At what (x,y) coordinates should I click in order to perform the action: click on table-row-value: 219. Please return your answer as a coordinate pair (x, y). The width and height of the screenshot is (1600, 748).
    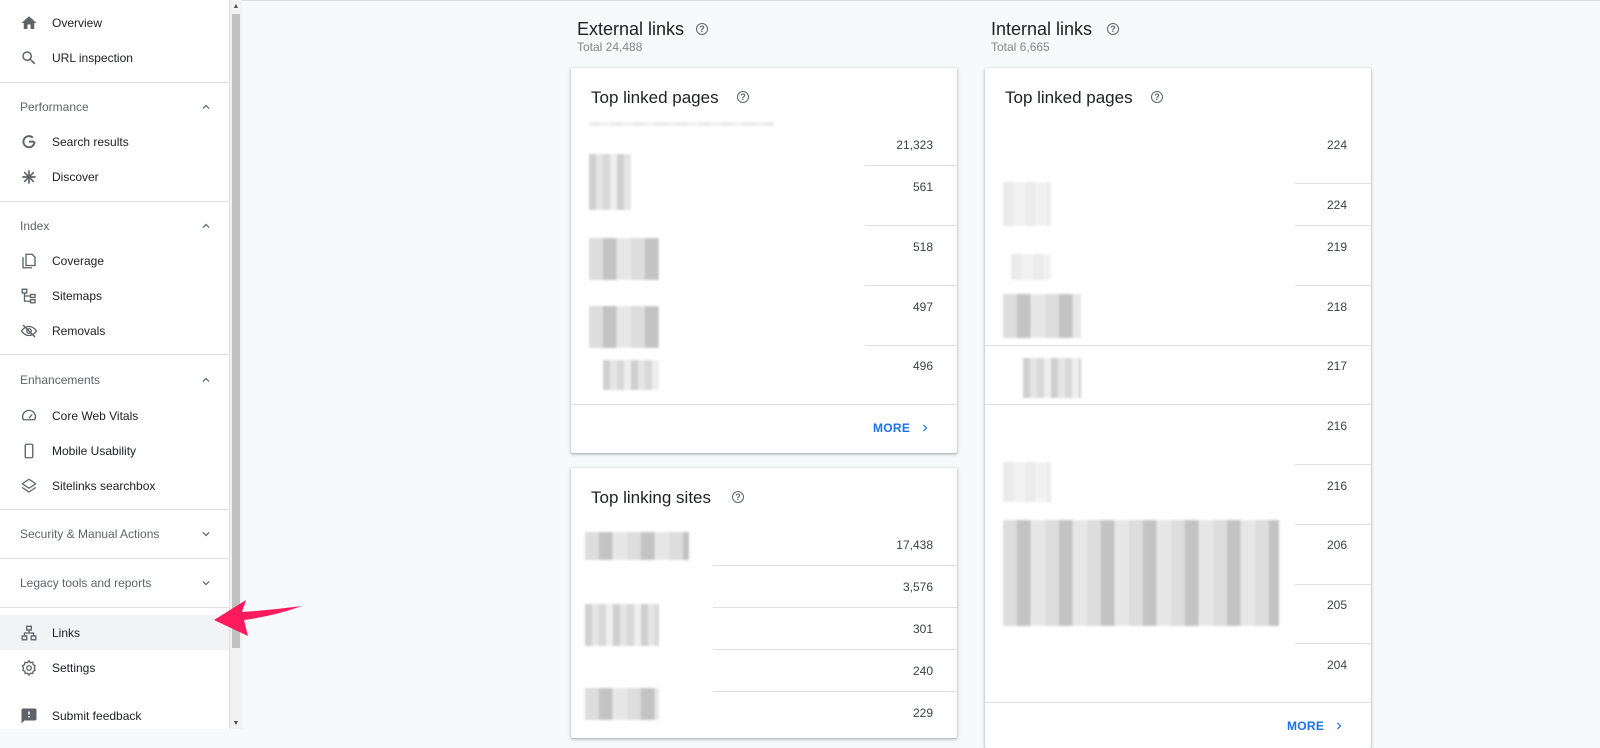
    Looking at the image, I should click on (1336, 247).